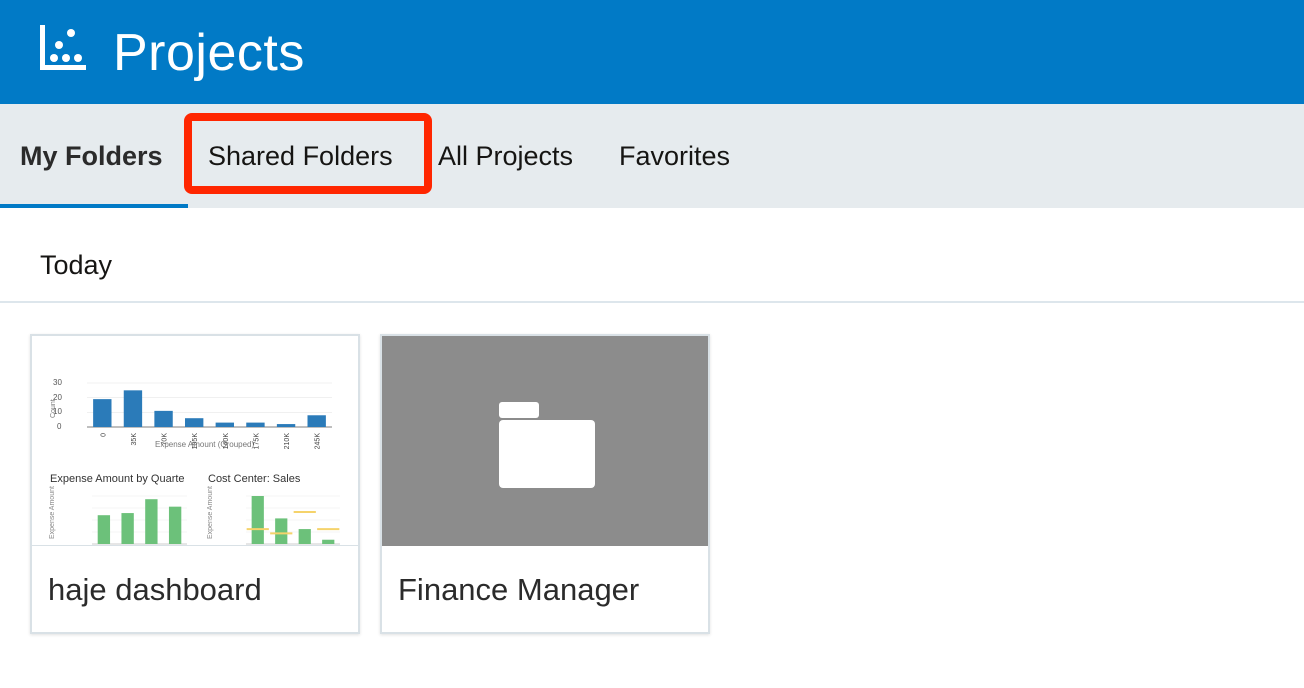 The width and height of the screenshot is (1304, 688). Describe the element at coordinates (76, 265) in the screenshot. I see `section-heading-today: Today` at that location.